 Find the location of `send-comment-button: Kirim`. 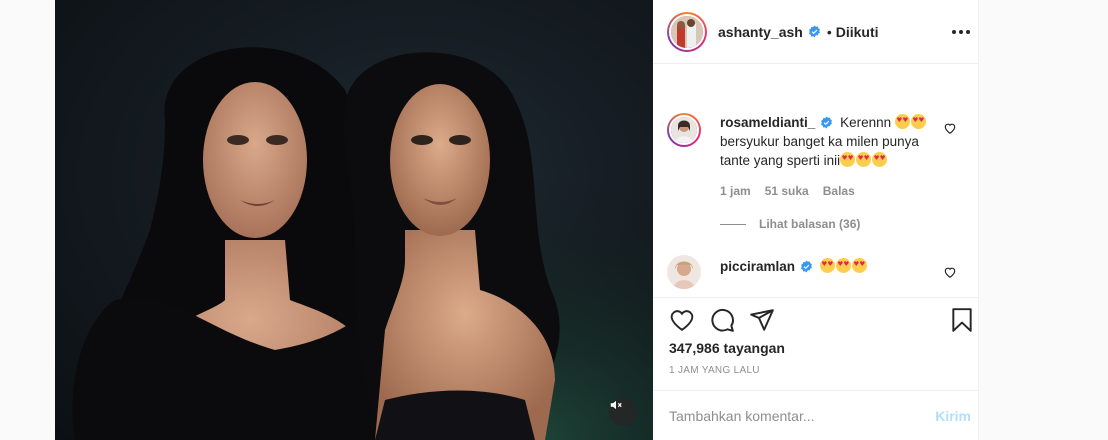

send-comment-button: Kirim is located at coordinates (953, 416).